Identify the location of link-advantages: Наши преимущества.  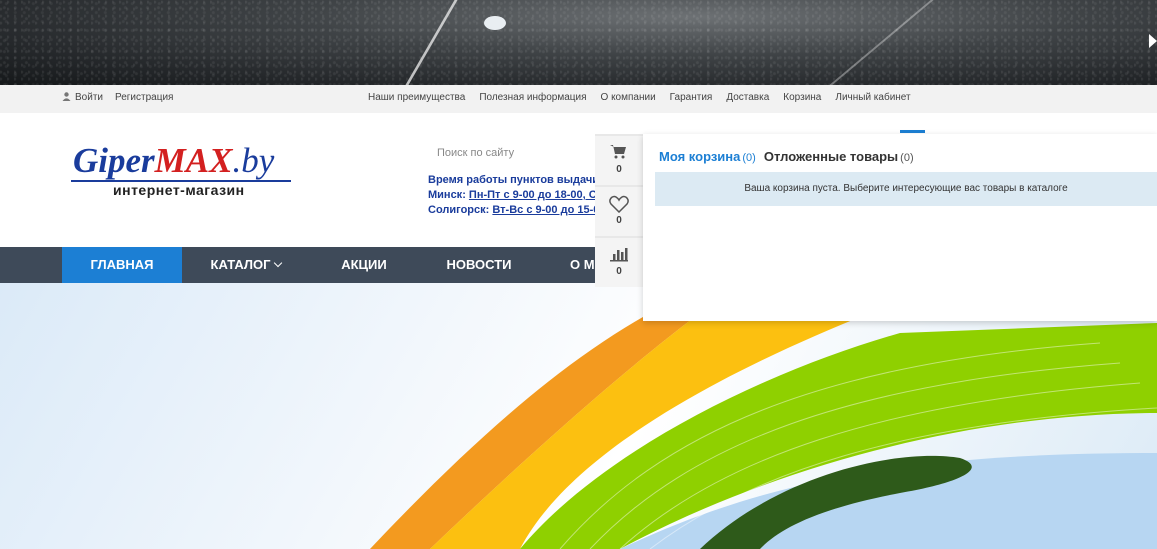
(416, 97).